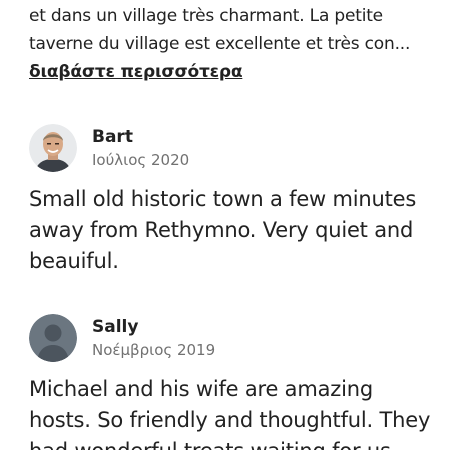  I want to click on review-header: Bart Ιούλιος 2020, so click(225, 149).